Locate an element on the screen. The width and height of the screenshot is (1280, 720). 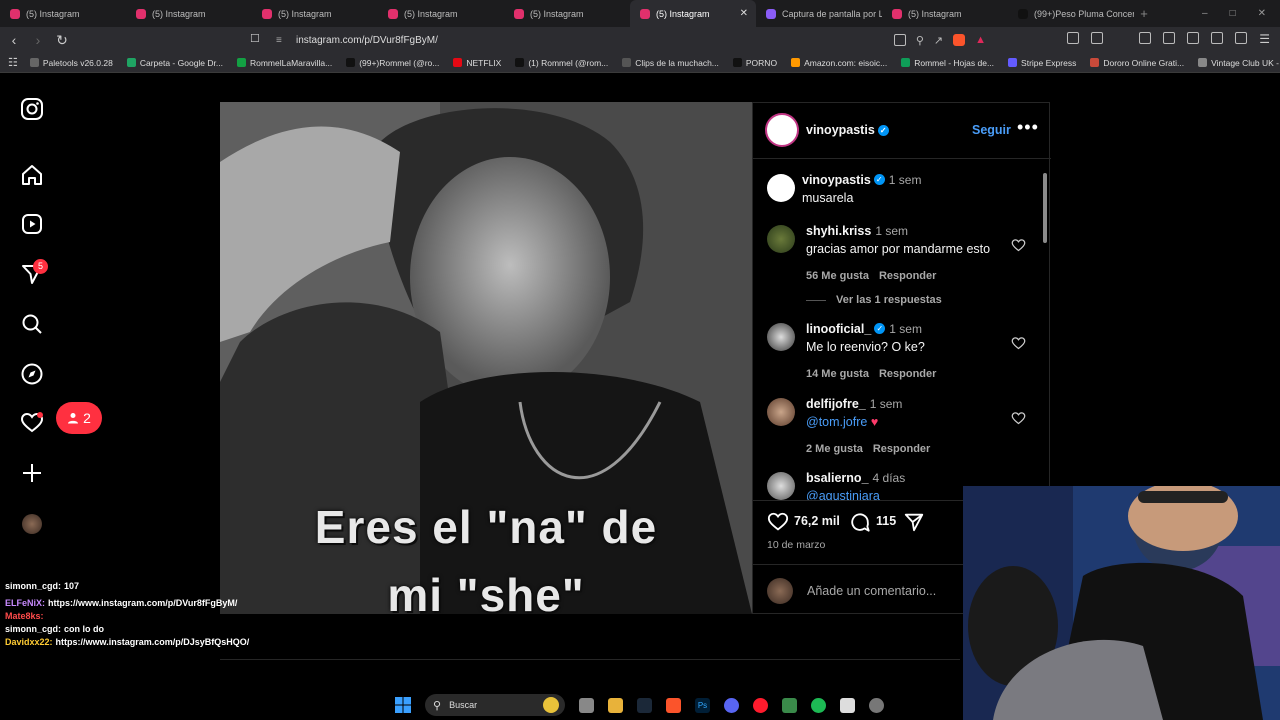
windows-start-icon is located at coordinates (403, 705).